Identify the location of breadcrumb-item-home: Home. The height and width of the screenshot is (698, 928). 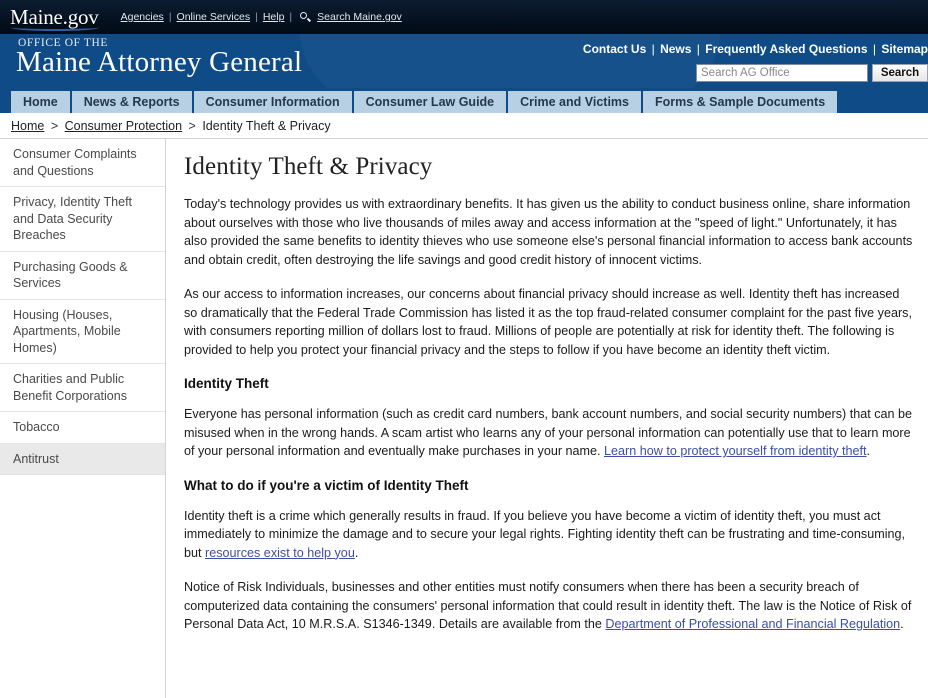
(27, 126).